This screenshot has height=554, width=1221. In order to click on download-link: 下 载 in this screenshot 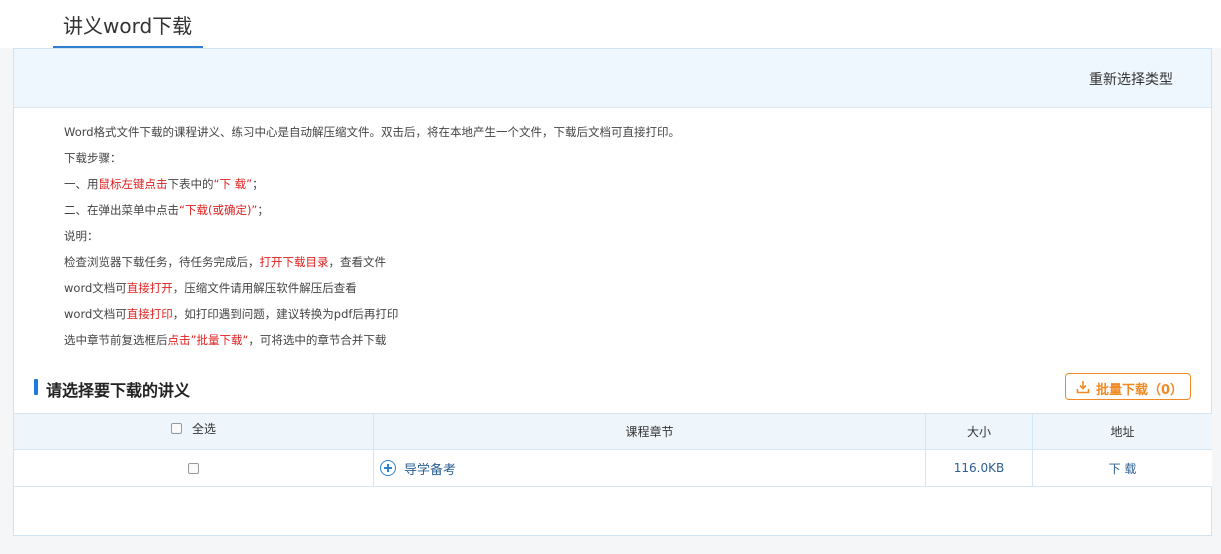, I will do `click(1123, 468)`.